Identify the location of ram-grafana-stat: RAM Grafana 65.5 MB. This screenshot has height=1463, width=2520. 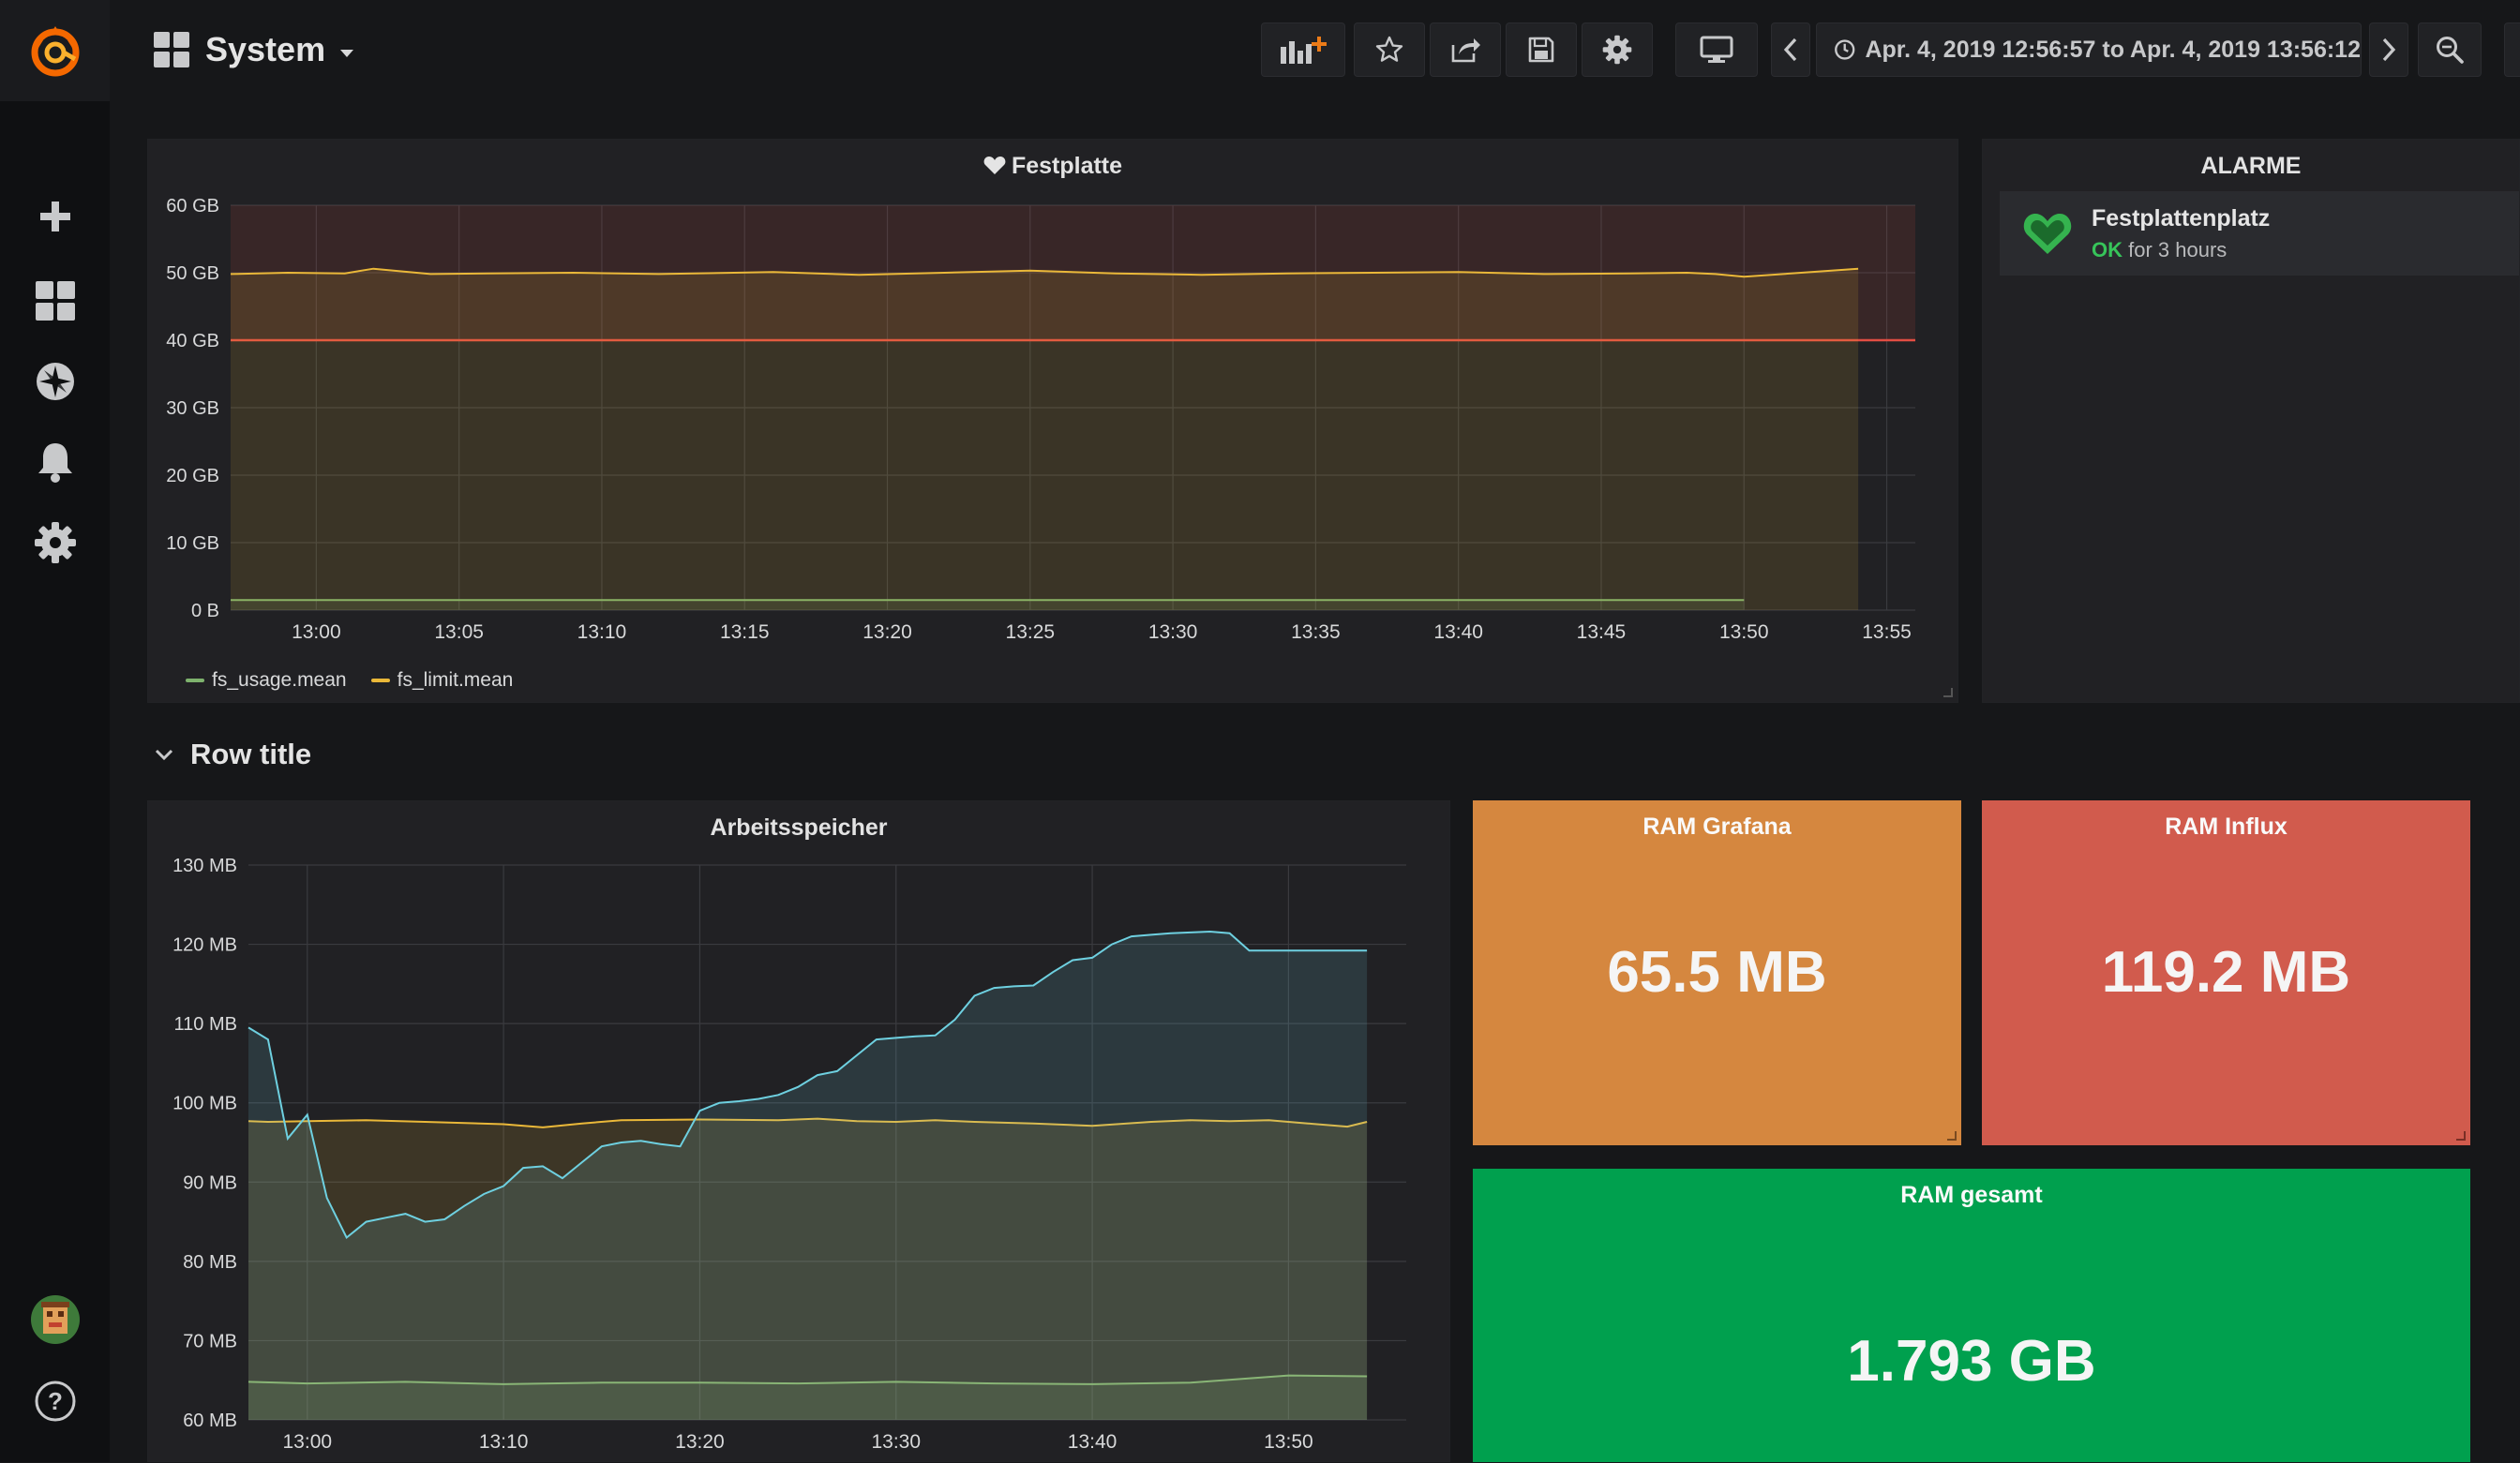
(1717, 972).